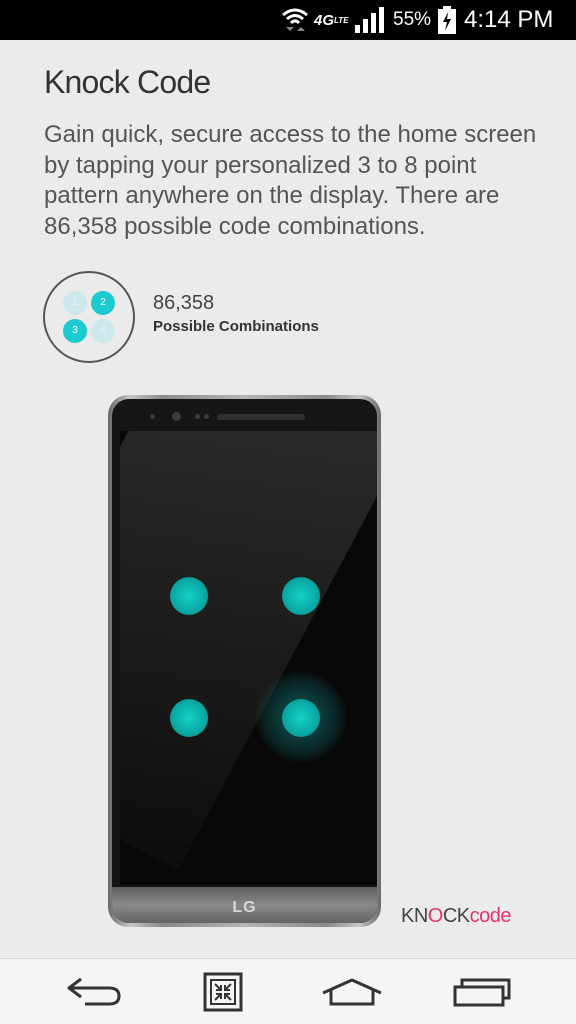 The width and height of the screenshot is (576, 1024). What do you see at coordinates (236, 326) in the screenshot?
I see `combination-label: Possible Combinations` at bounding box center [236, 326].